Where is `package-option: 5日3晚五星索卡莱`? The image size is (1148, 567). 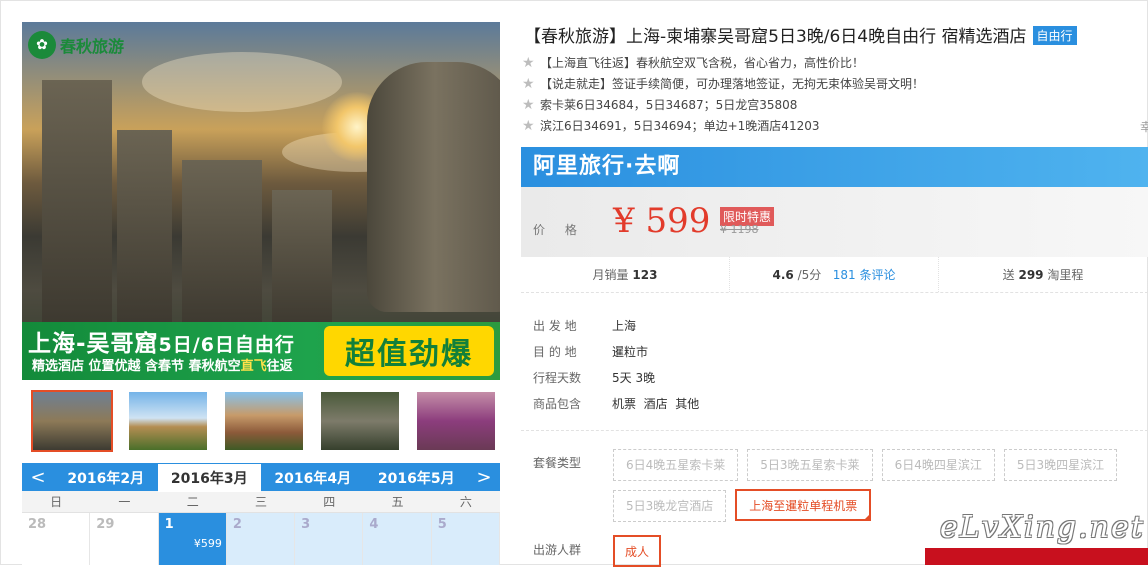 package-option: 5日3晚五星索卡莱 is located at coordinates (810, 465).